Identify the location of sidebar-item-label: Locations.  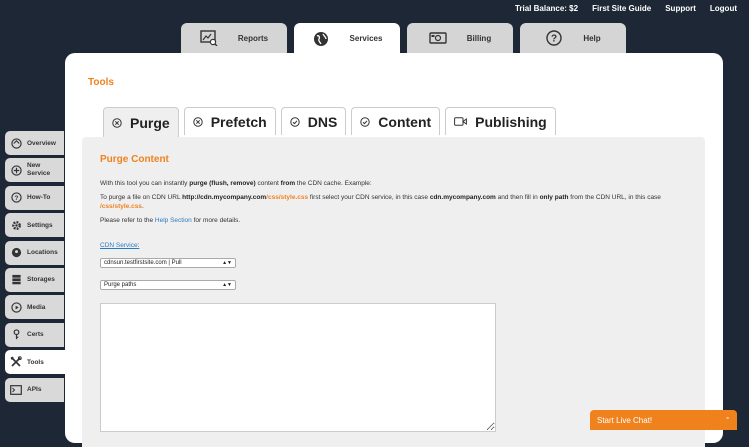
(42, 253).